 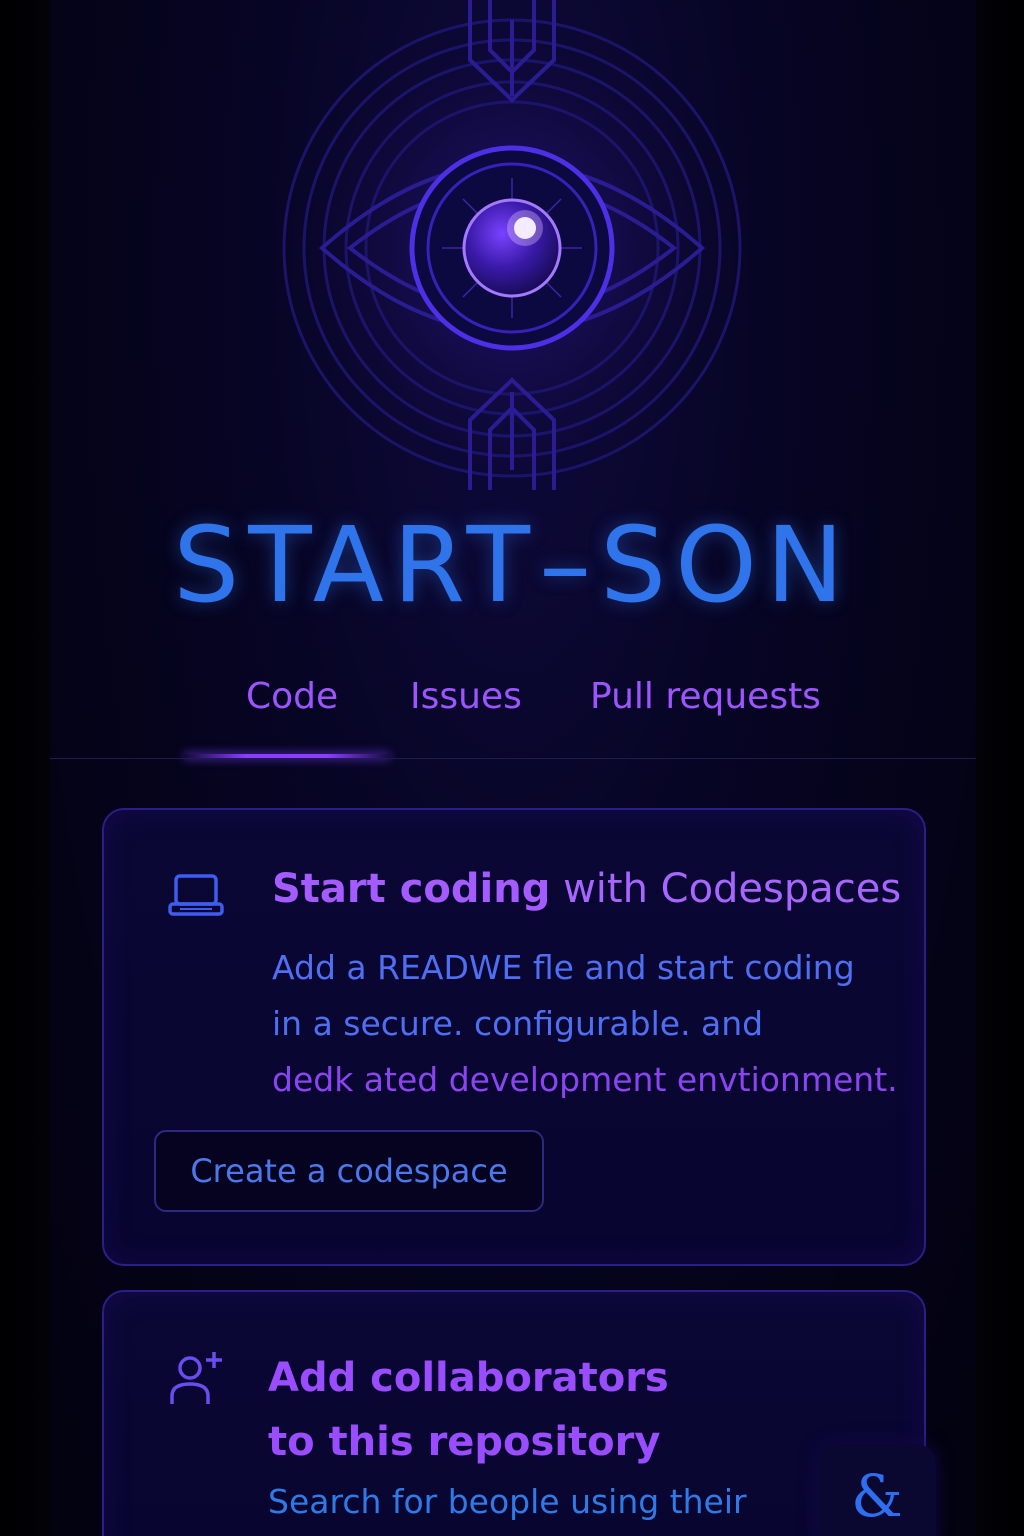 What do you see at coordinates (196, 1378) in the screenshot?
I see `add-user-icon` at bounding box center [196, 1378].